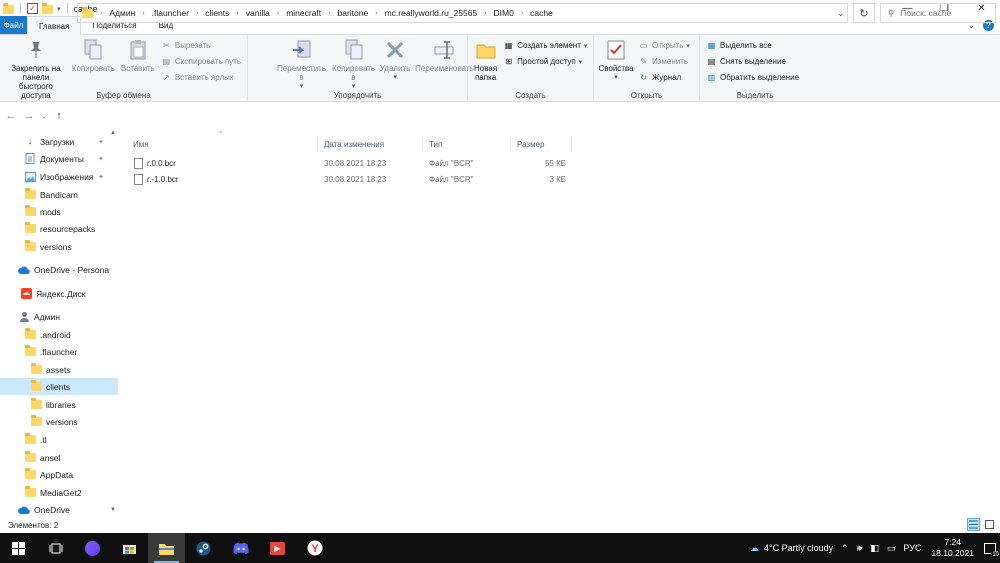  Describe the element at coordinates (664, 45) in the screenshot. I see `open-button: ▭ Открыть ▾` at that location.